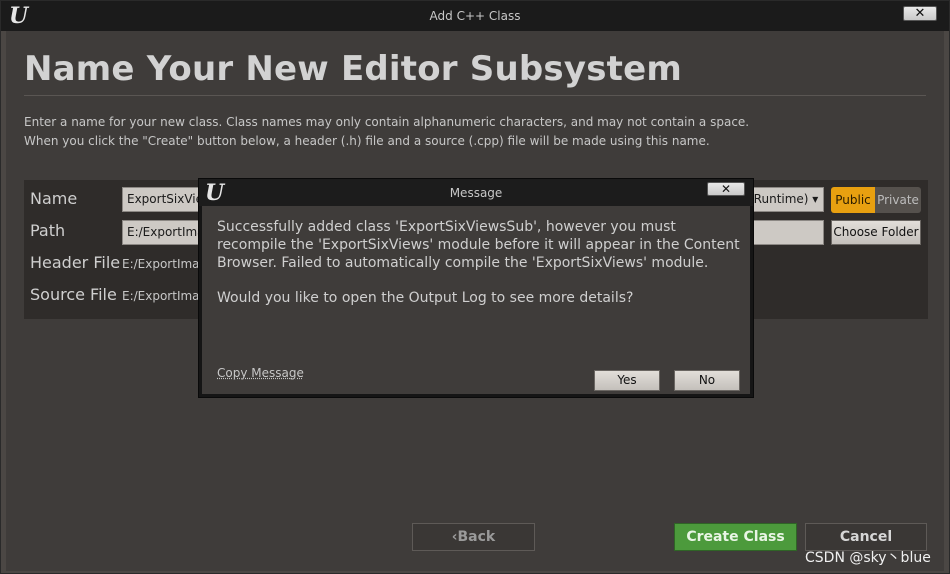 The width and height of the screenshot is (950, 574). I want to click on source-file-label: Source File, so click(73, 294).